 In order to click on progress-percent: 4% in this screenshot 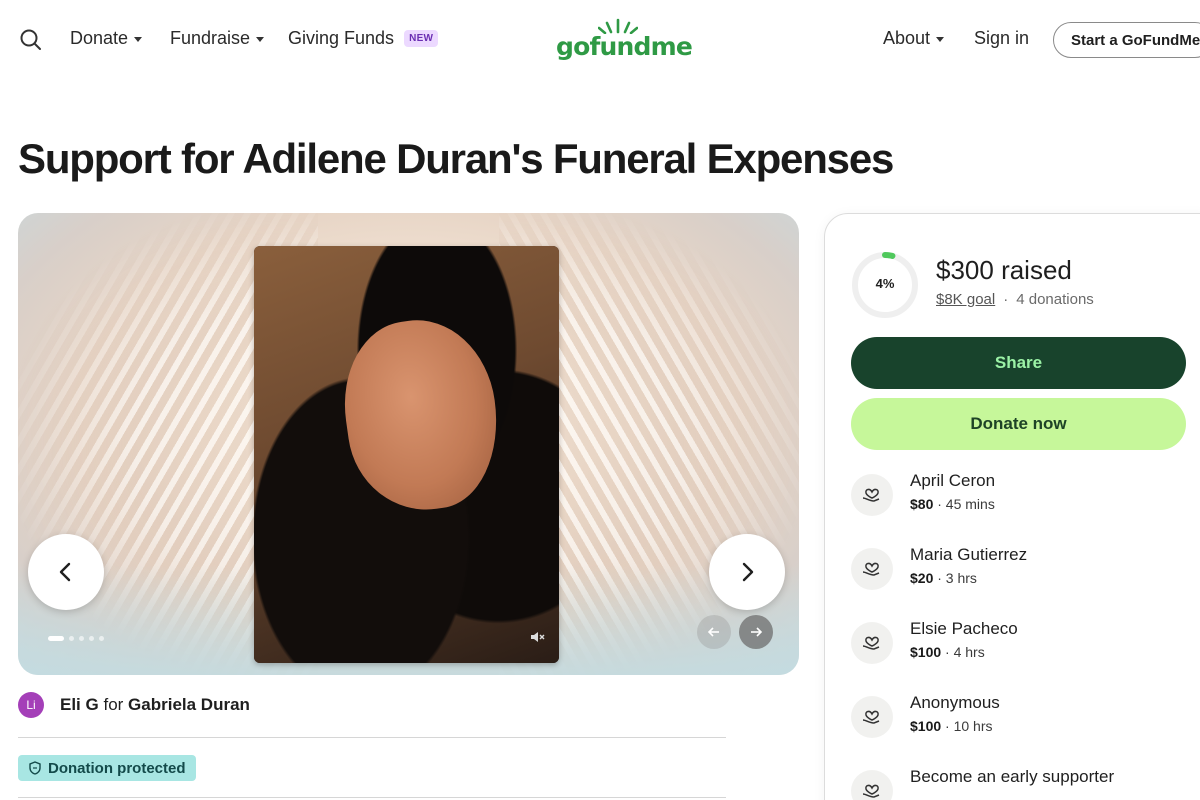, I will do `click(885, 283)`.